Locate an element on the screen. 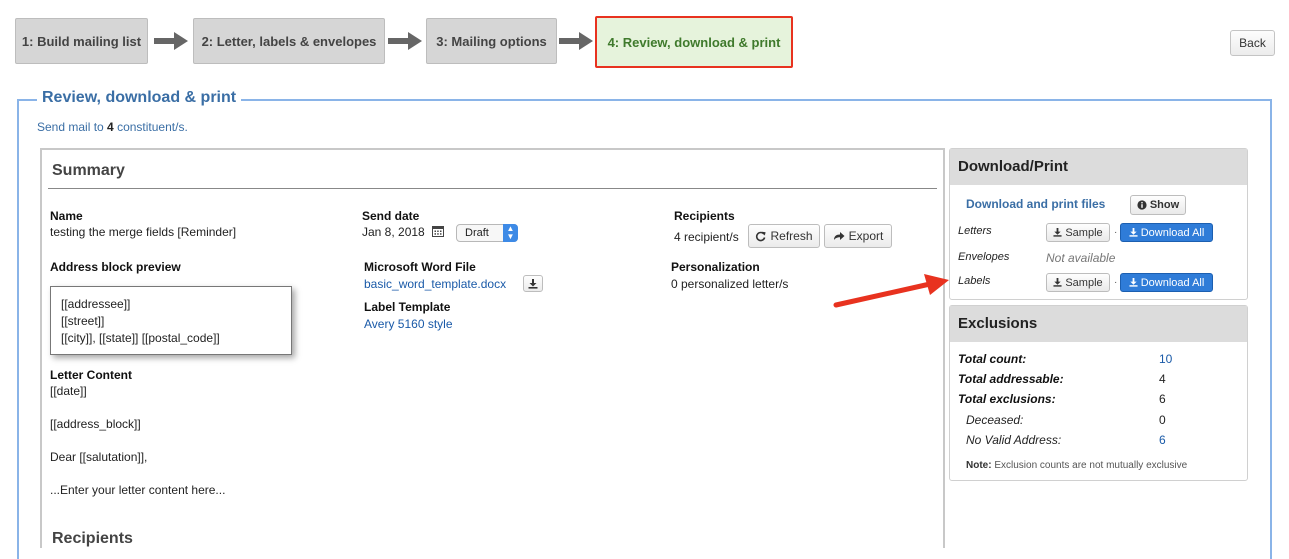 Image resolution: width=1289 pixels, height=559 pixels. wizard-step-letter-labels-envelopes: 2: Letter, labels & envelopes is located at coordinates (289, 41).